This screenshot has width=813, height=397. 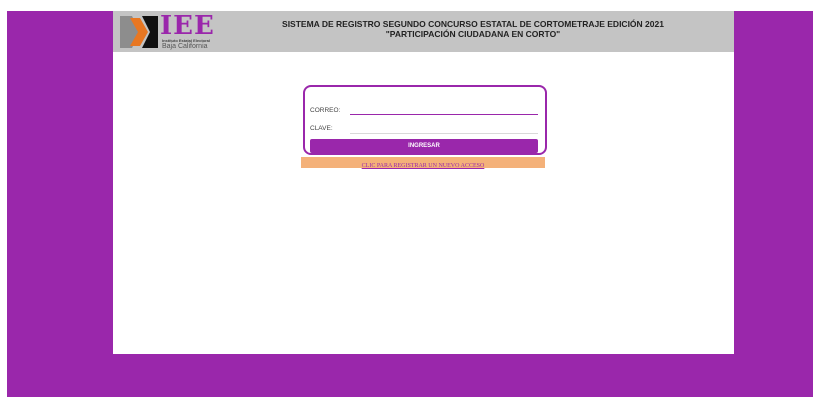 What do you see at coordinates (425, 120) in the screenshot?
I see `login-form: CORREO: CLAVE: INGRESAR` at bounding box center [425, 120].